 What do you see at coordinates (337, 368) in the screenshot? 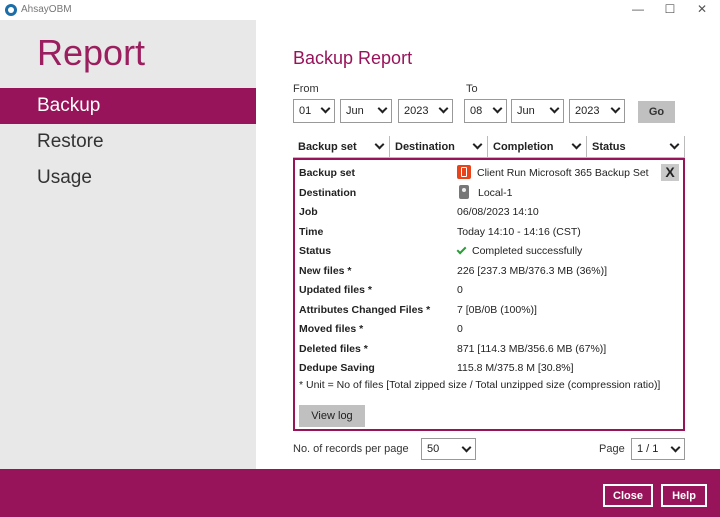
I see `detail-key: Dedupe Saving` at bounding box center [337, 368].